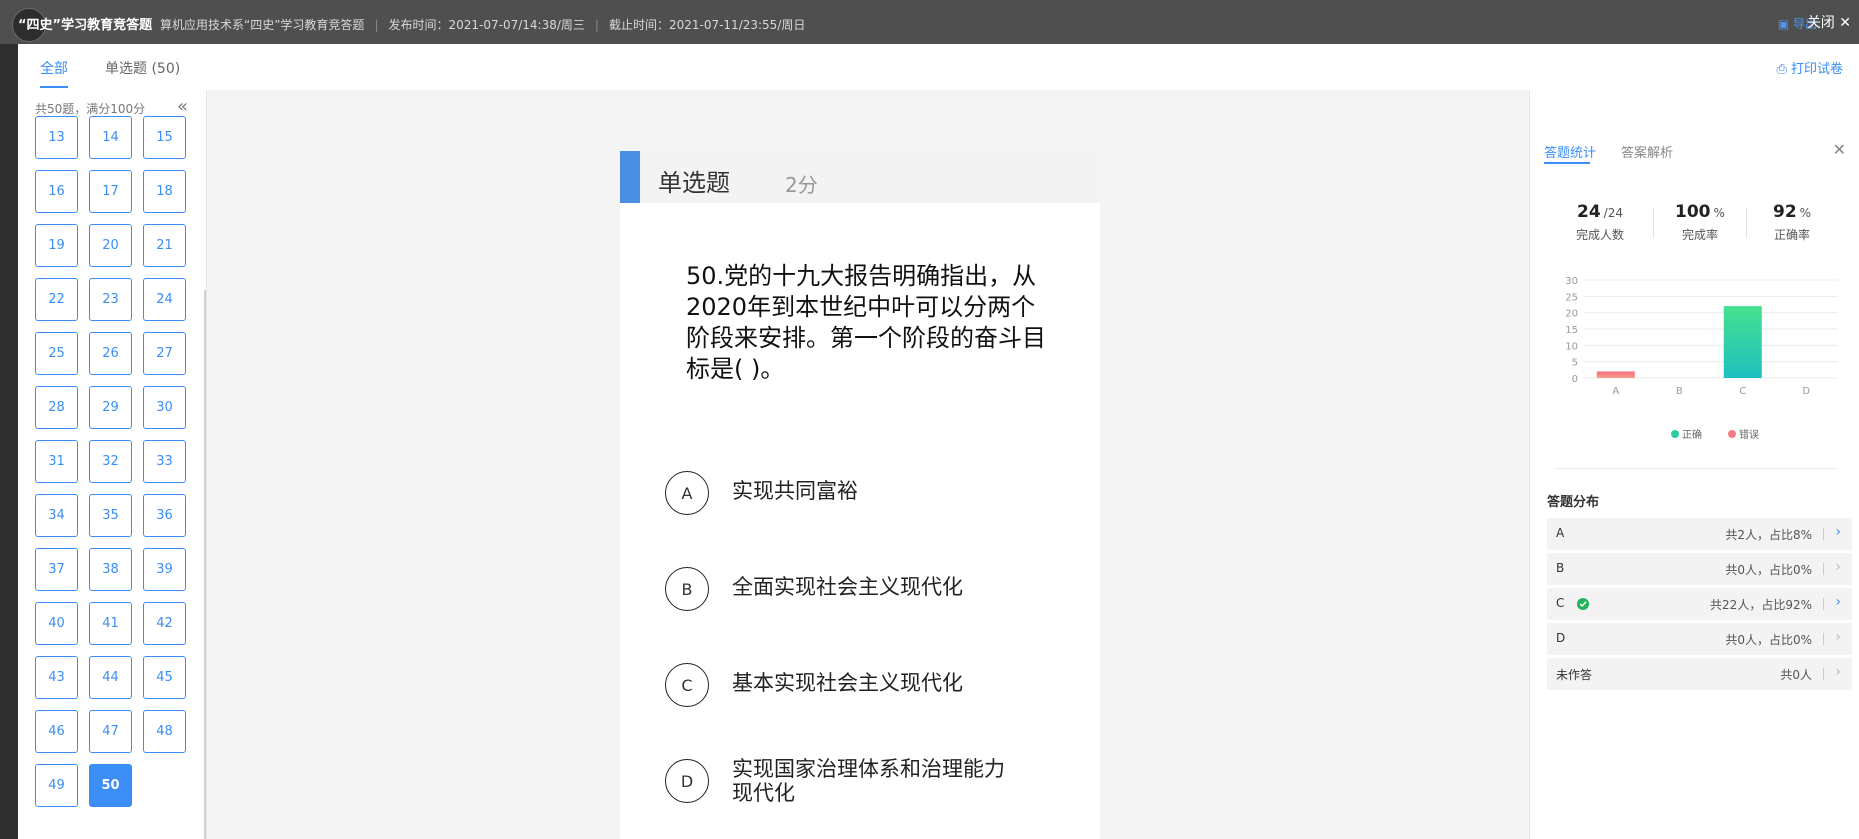  What do you see at coordinates (707, 25) in the screenshot?
I see `deadline-time: 截止时间：2021-07-11/23:55/周日` at bounding box center [707, 25].